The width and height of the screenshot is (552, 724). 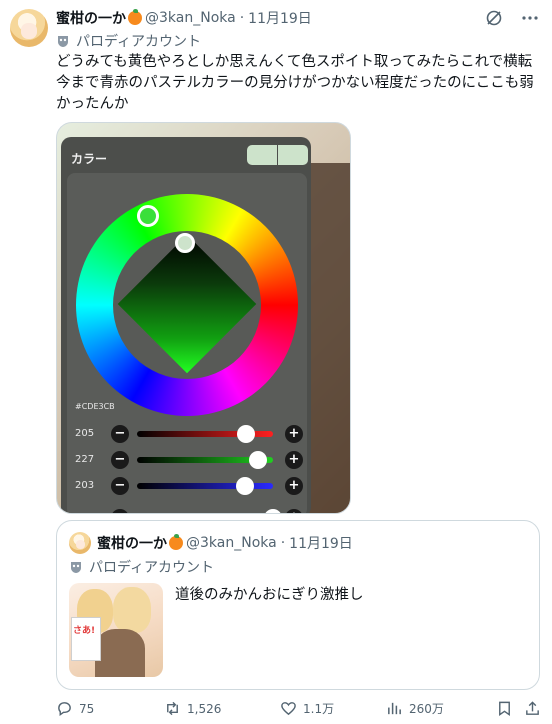 I want to click on slider-alpha-plus-button: +, so click(x=294, y=511).